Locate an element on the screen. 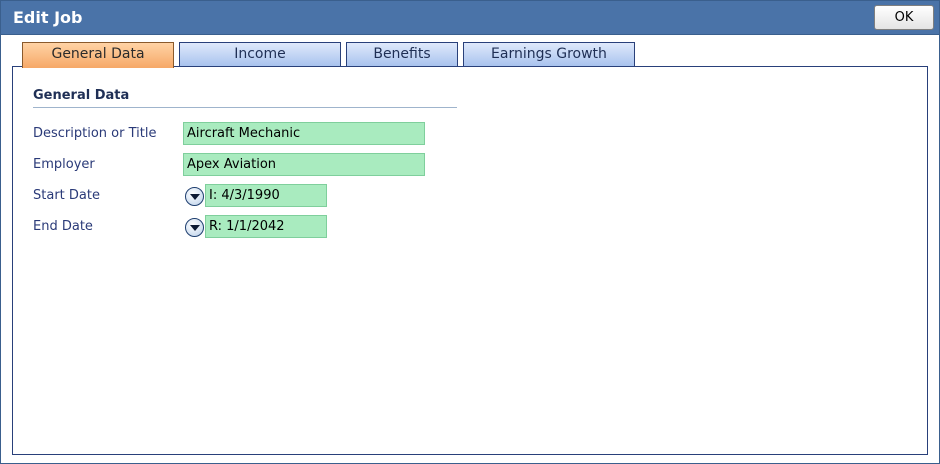  description-field is located at coordinates (304, 133).